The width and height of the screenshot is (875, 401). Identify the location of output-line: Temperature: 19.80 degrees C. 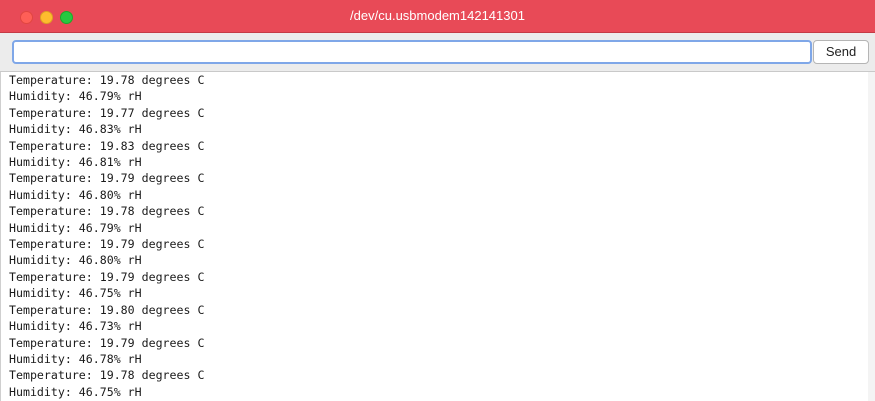
(107, 309).